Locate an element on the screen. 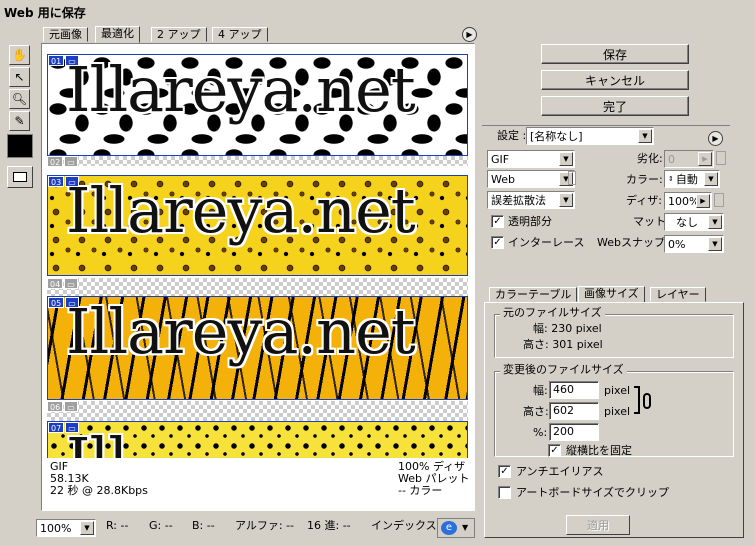 This screenshot has height=546, width=755. tab-color-table: カラーテーブル is located at coordinates (533, 294).